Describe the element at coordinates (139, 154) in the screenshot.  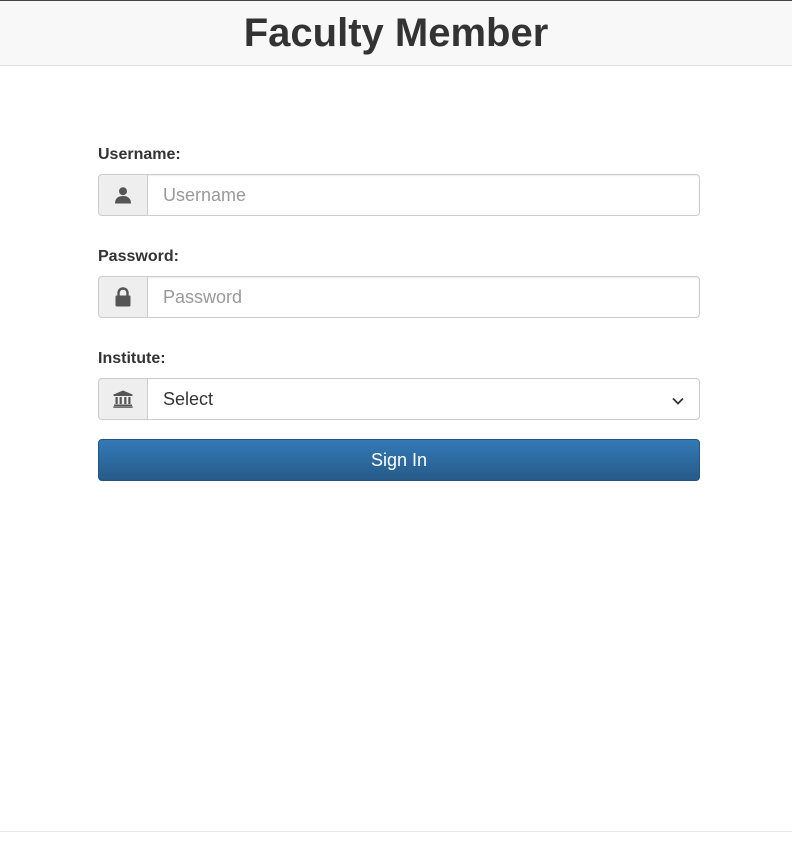
I see `username-label: Username:` at that location.